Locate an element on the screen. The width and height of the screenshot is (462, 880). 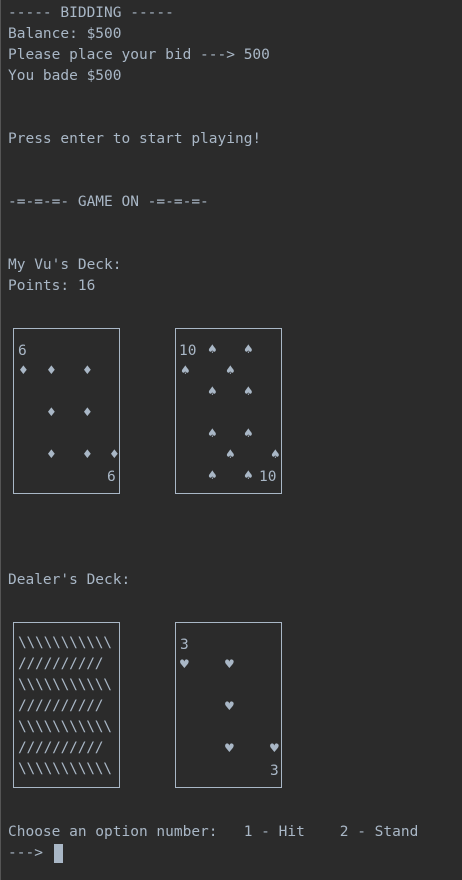
card-rank-bottom: 6 is located at coordinates (111, 477).